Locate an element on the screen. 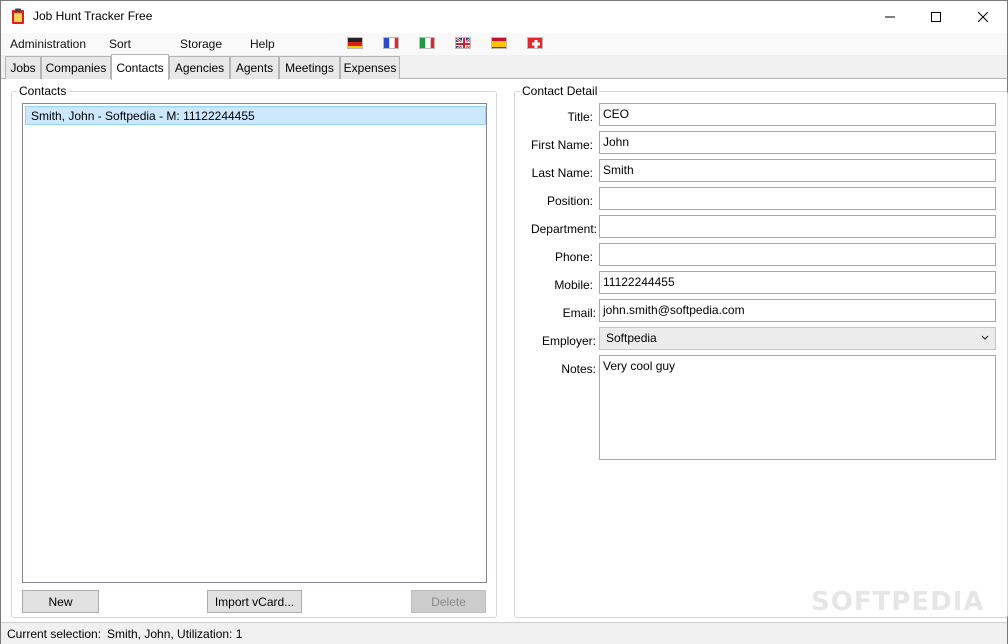 The image size is (1008, 644). first-name-label: First Name: is located at coordinates (561, 145).